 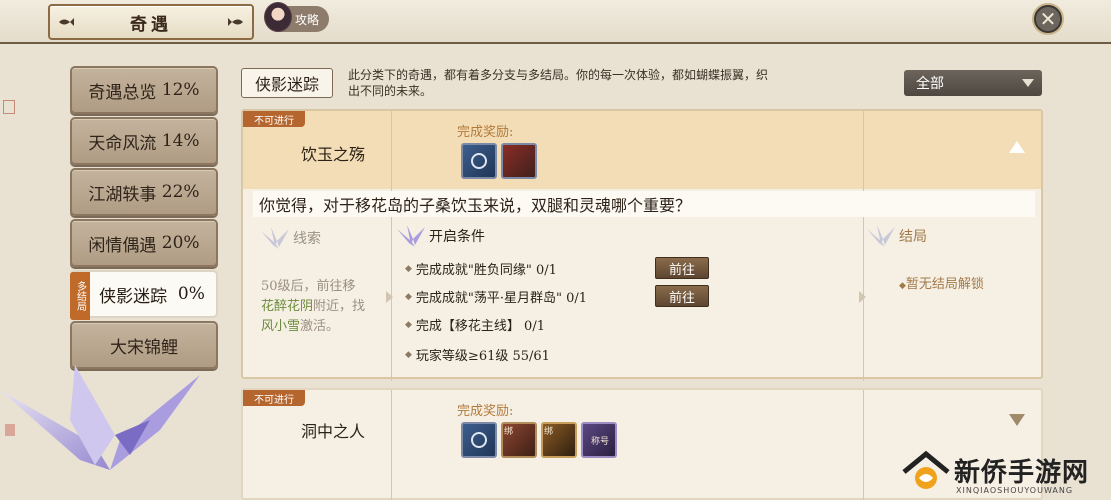 What do you see at coordinates (555, 22) in the screenshot?
I see `top-bar: 奇遇 攻略 ✕` at bounding box center [555, 22].